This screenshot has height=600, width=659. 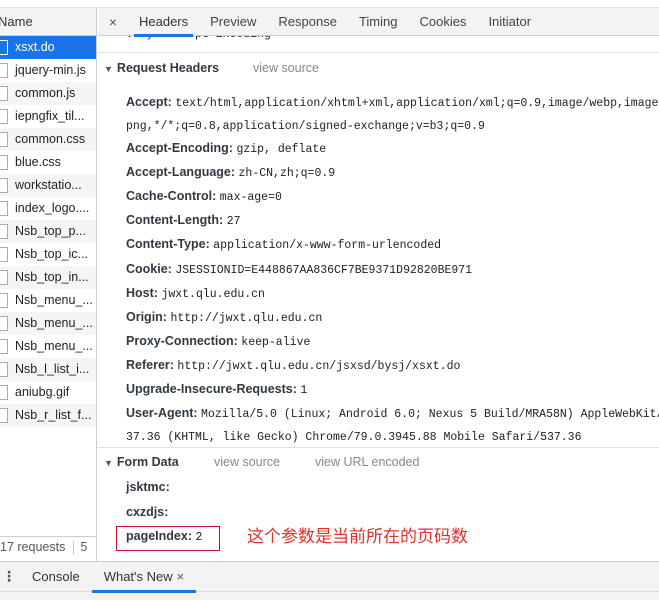 What do you see at coordinates (329, 4) in the screenshot?
I see `top-strip` at bounding box center [329, 4].